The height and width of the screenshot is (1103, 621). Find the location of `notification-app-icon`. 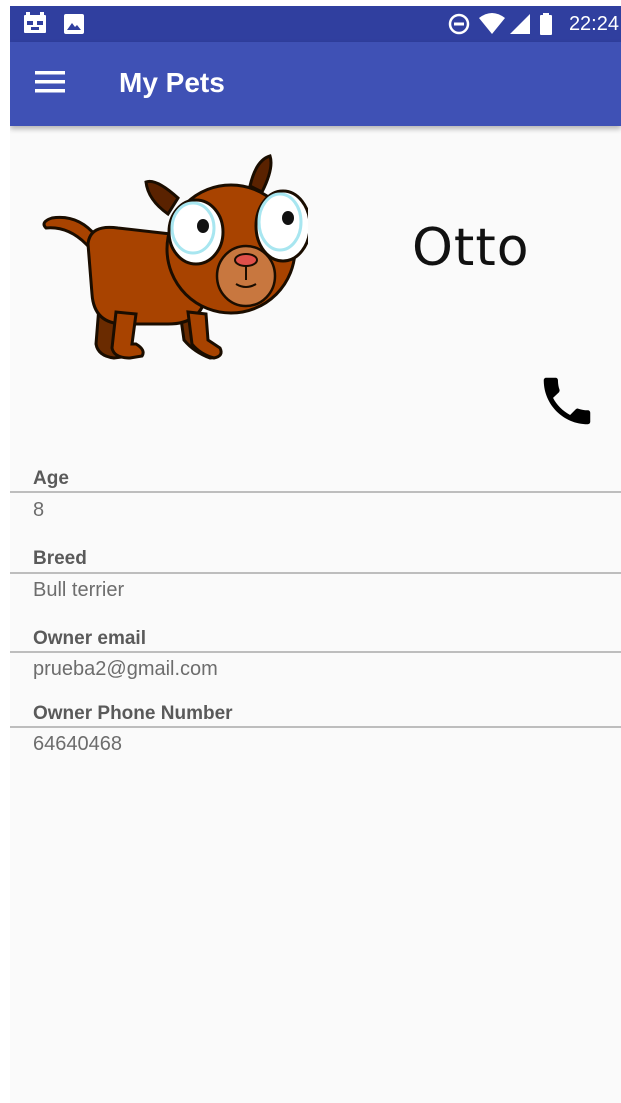

notification-app-icon is located at coordinates (35, 26).